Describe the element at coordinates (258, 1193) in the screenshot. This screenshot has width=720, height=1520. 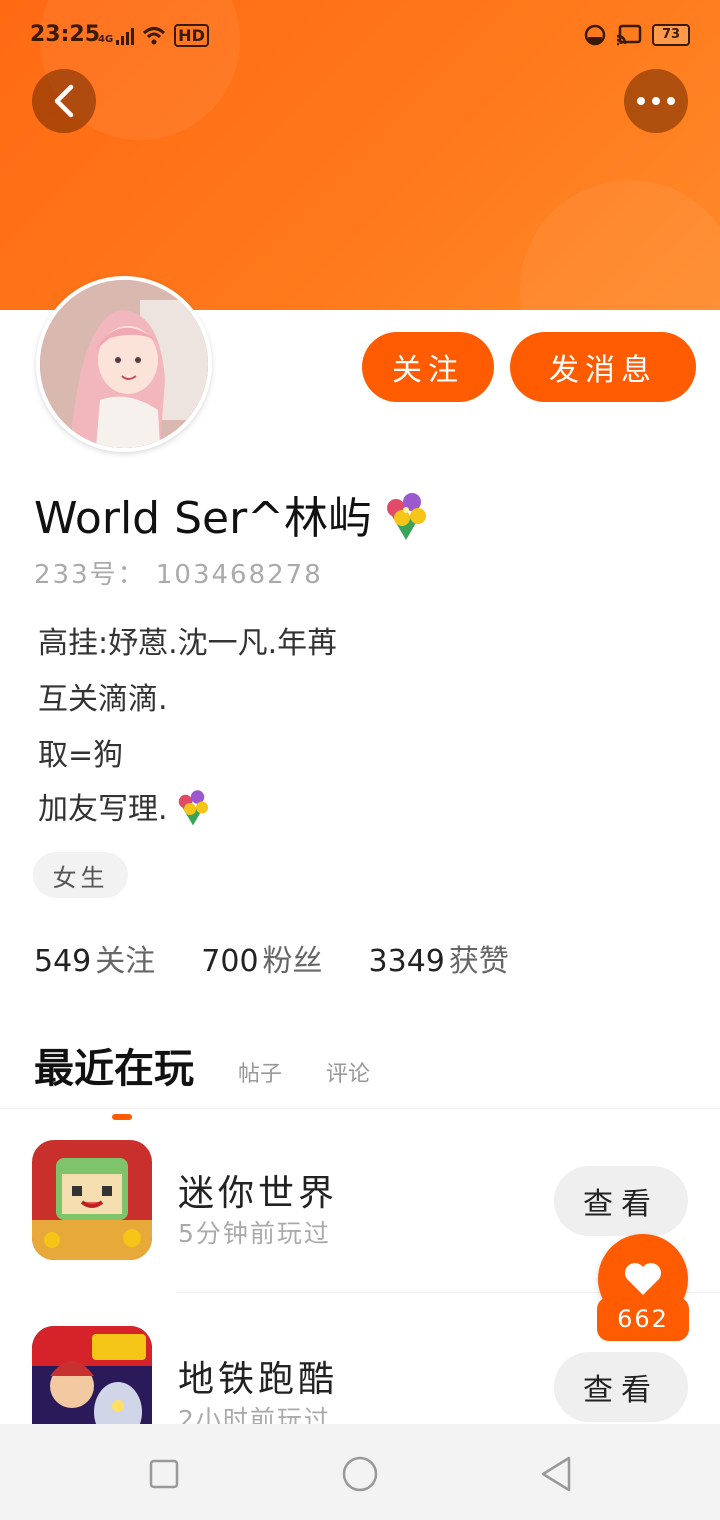
I see `game-name: 迷你世界` at that location.